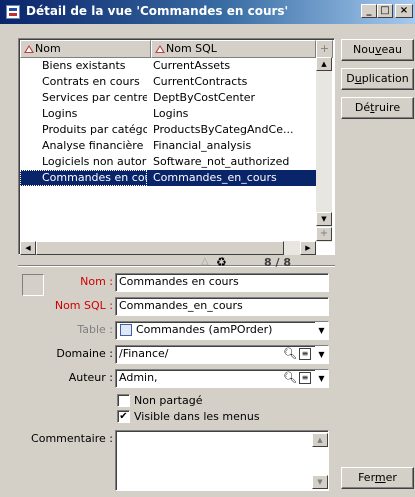  What do you see at coordinates (385, 78) in the screenshot?
I see `duplicate-button-label-end: plication` at bounding box center [385, 78].